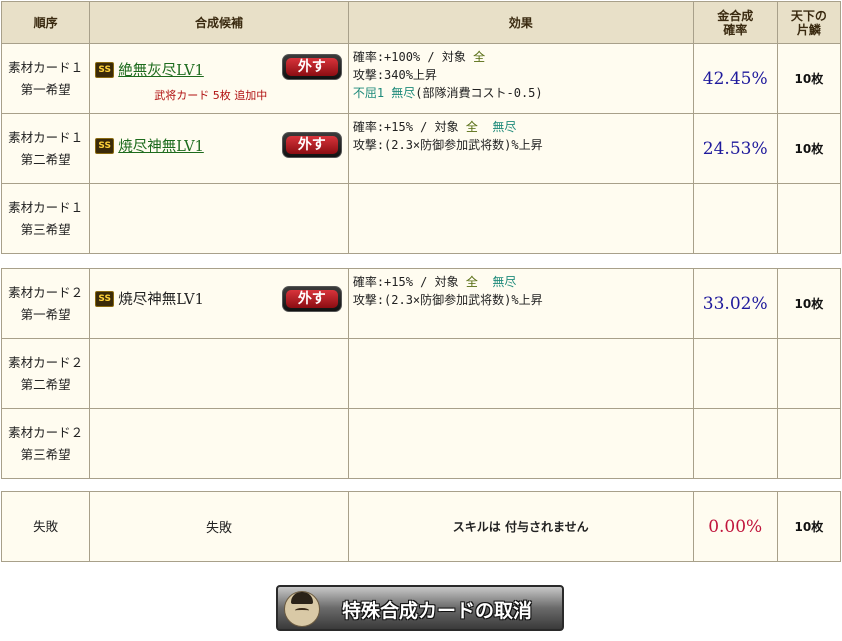 The width and height of the screenshot is (842, 641). What do you see at coordinates (302, 609) in the screenshot?
I see `character-portrait-icon` at bounding box center [302, 609].